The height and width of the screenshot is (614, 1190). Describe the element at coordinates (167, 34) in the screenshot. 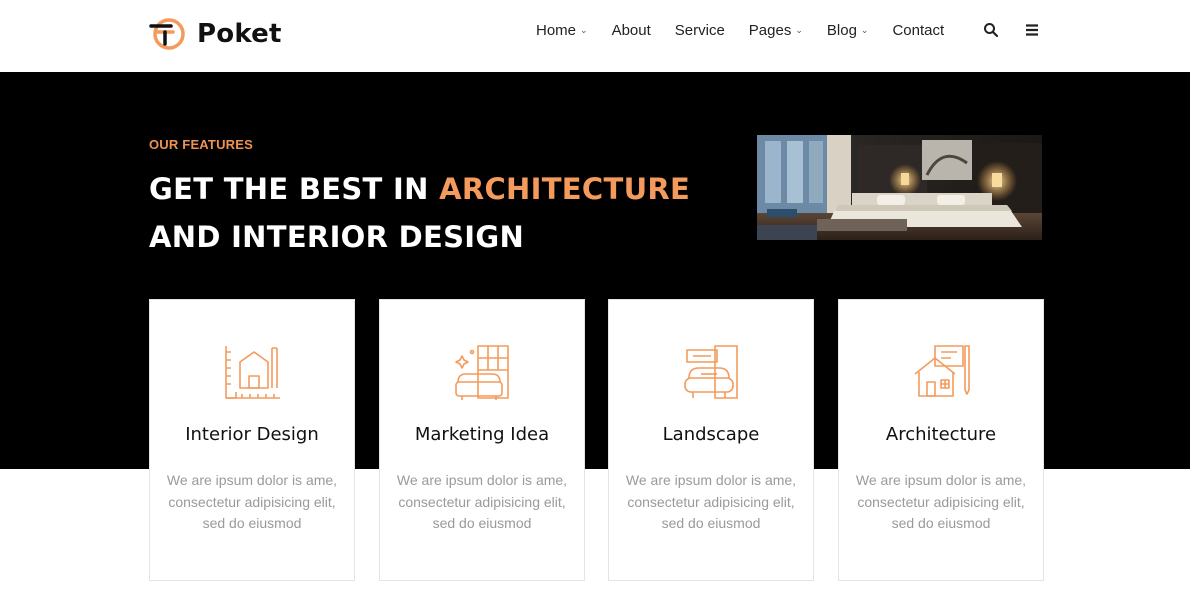

I see `logo-icon` at that location.